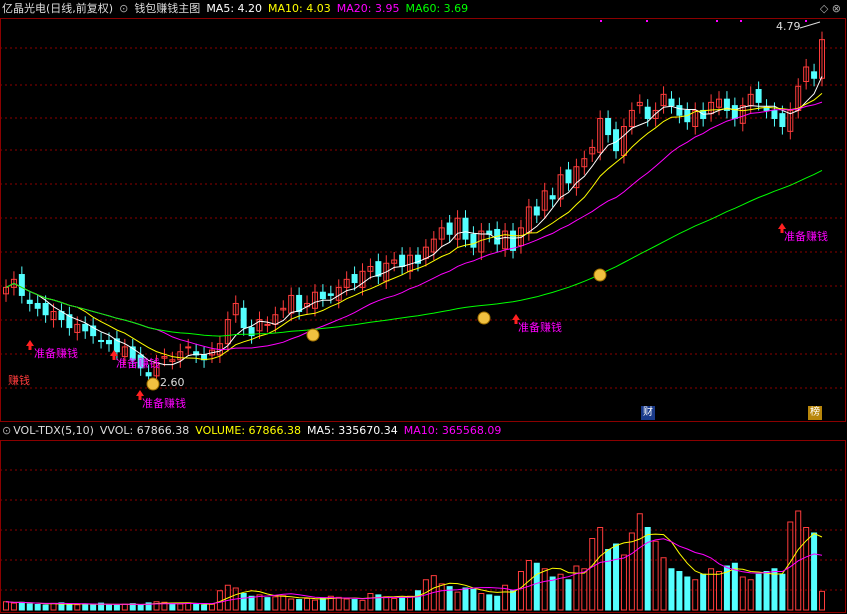 The image size is (847, 614). Describe the element at coordinates (172, 382) in the screenshot. I see `low-label: 2.60` at that location.